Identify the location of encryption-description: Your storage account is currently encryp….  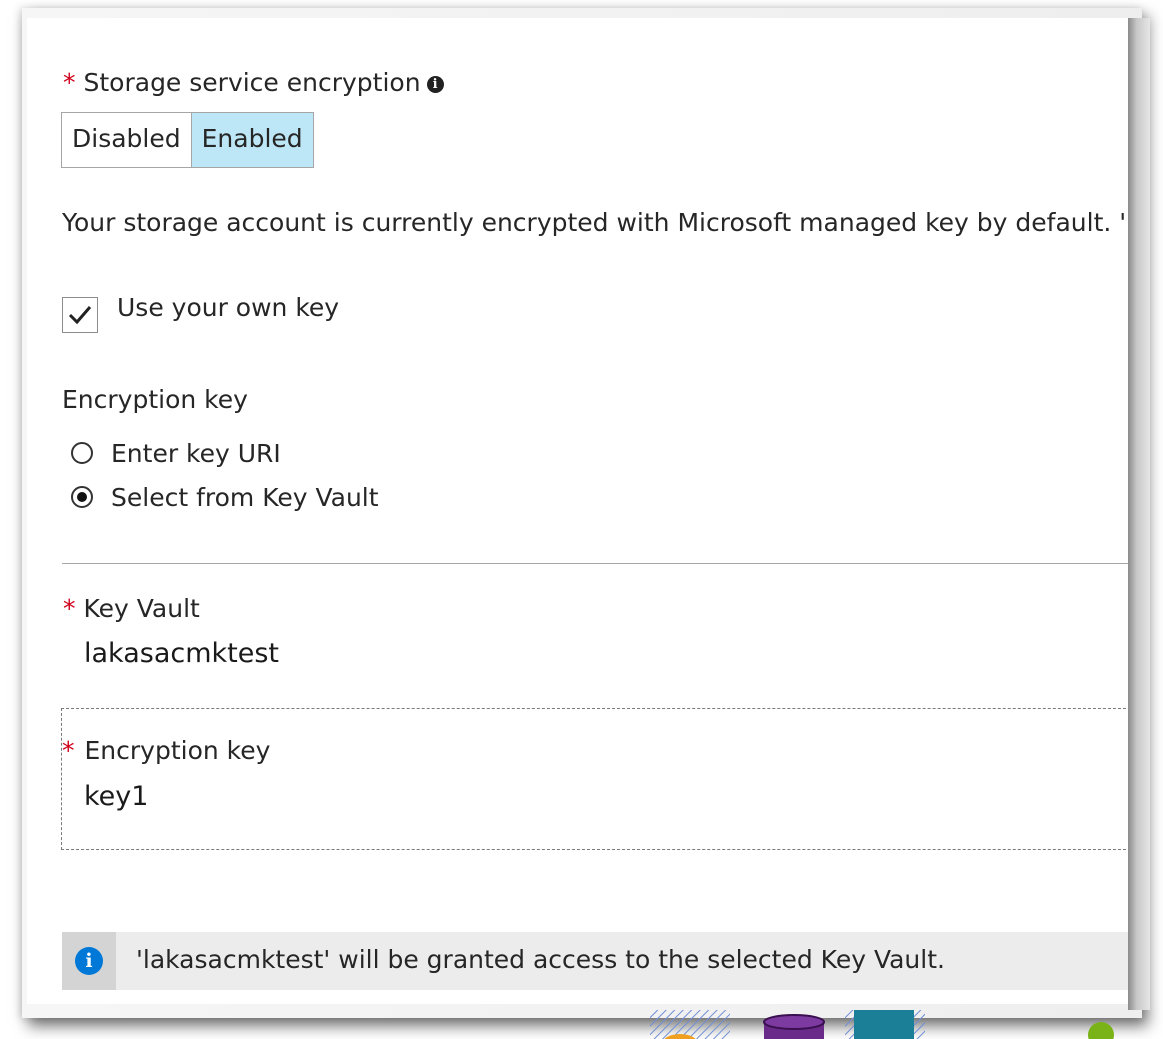
(594, 222).